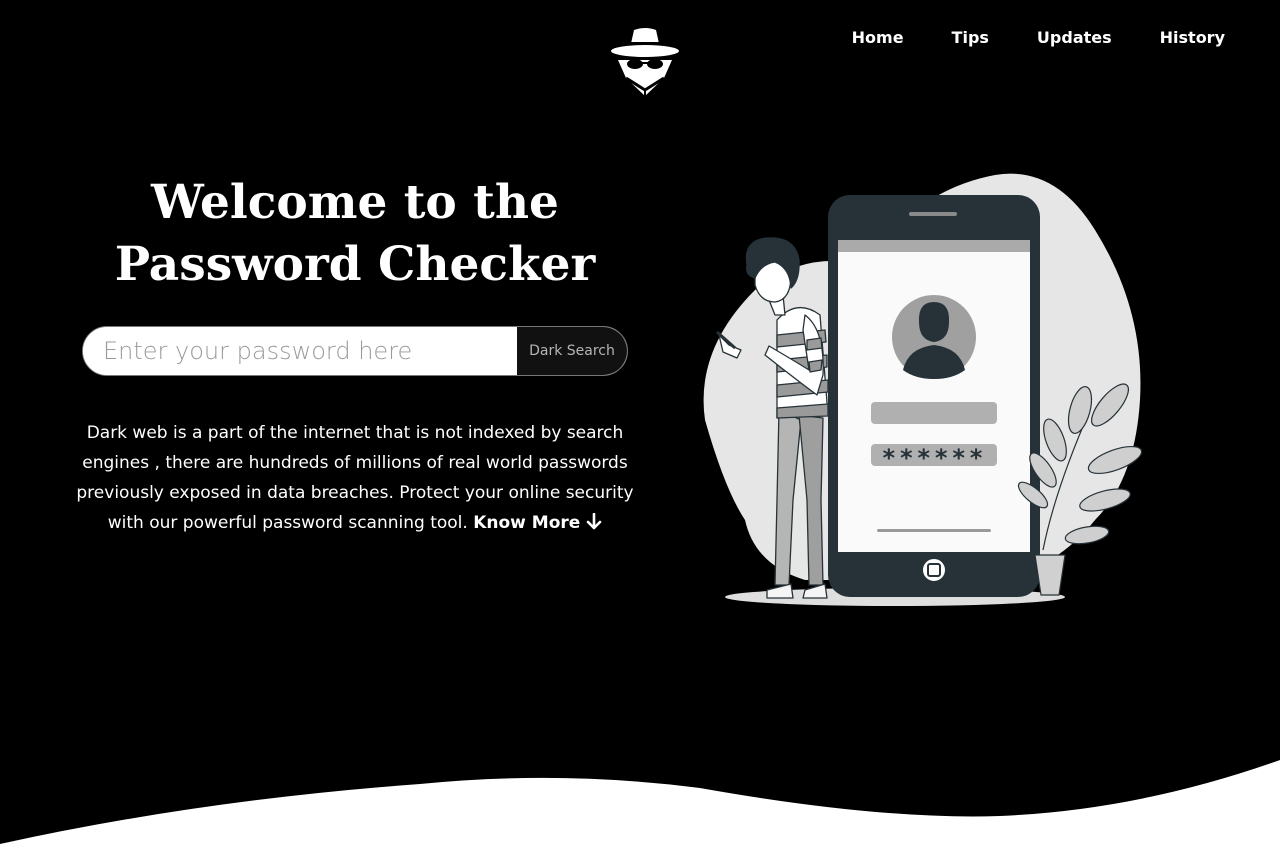 This screenshot has height=855, width=1280. I want to click on hero-title: Welcome to the Password Checker, so click(355, 234).